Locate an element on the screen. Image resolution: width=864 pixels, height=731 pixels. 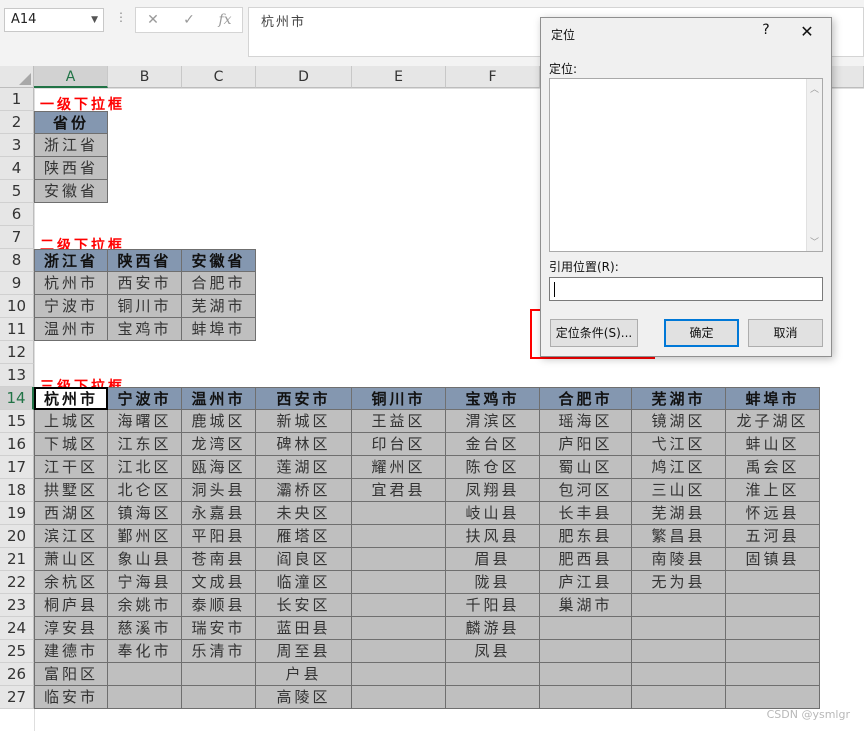
table-cell: 未央区 is located at coordinates (304, 513).